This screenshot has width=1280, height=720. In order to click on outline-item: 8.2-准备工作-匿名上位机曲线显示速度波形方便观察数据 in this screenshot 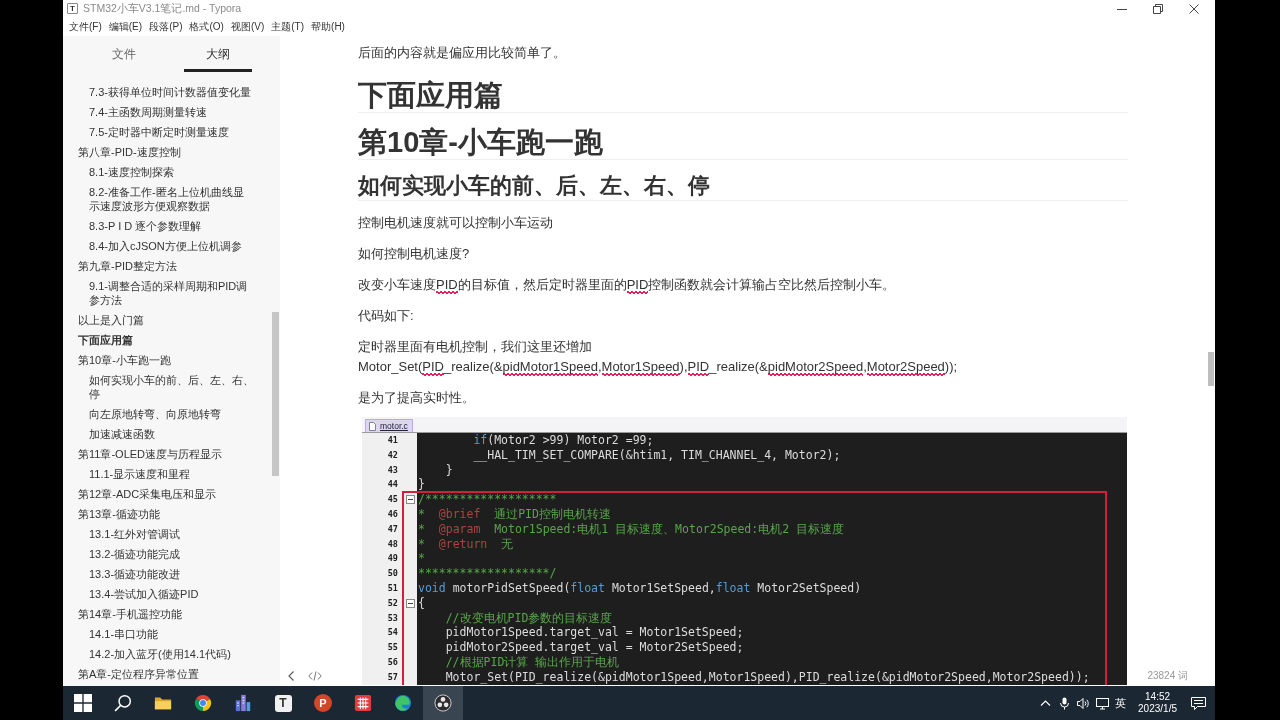, I will do `click(172, 199)`.